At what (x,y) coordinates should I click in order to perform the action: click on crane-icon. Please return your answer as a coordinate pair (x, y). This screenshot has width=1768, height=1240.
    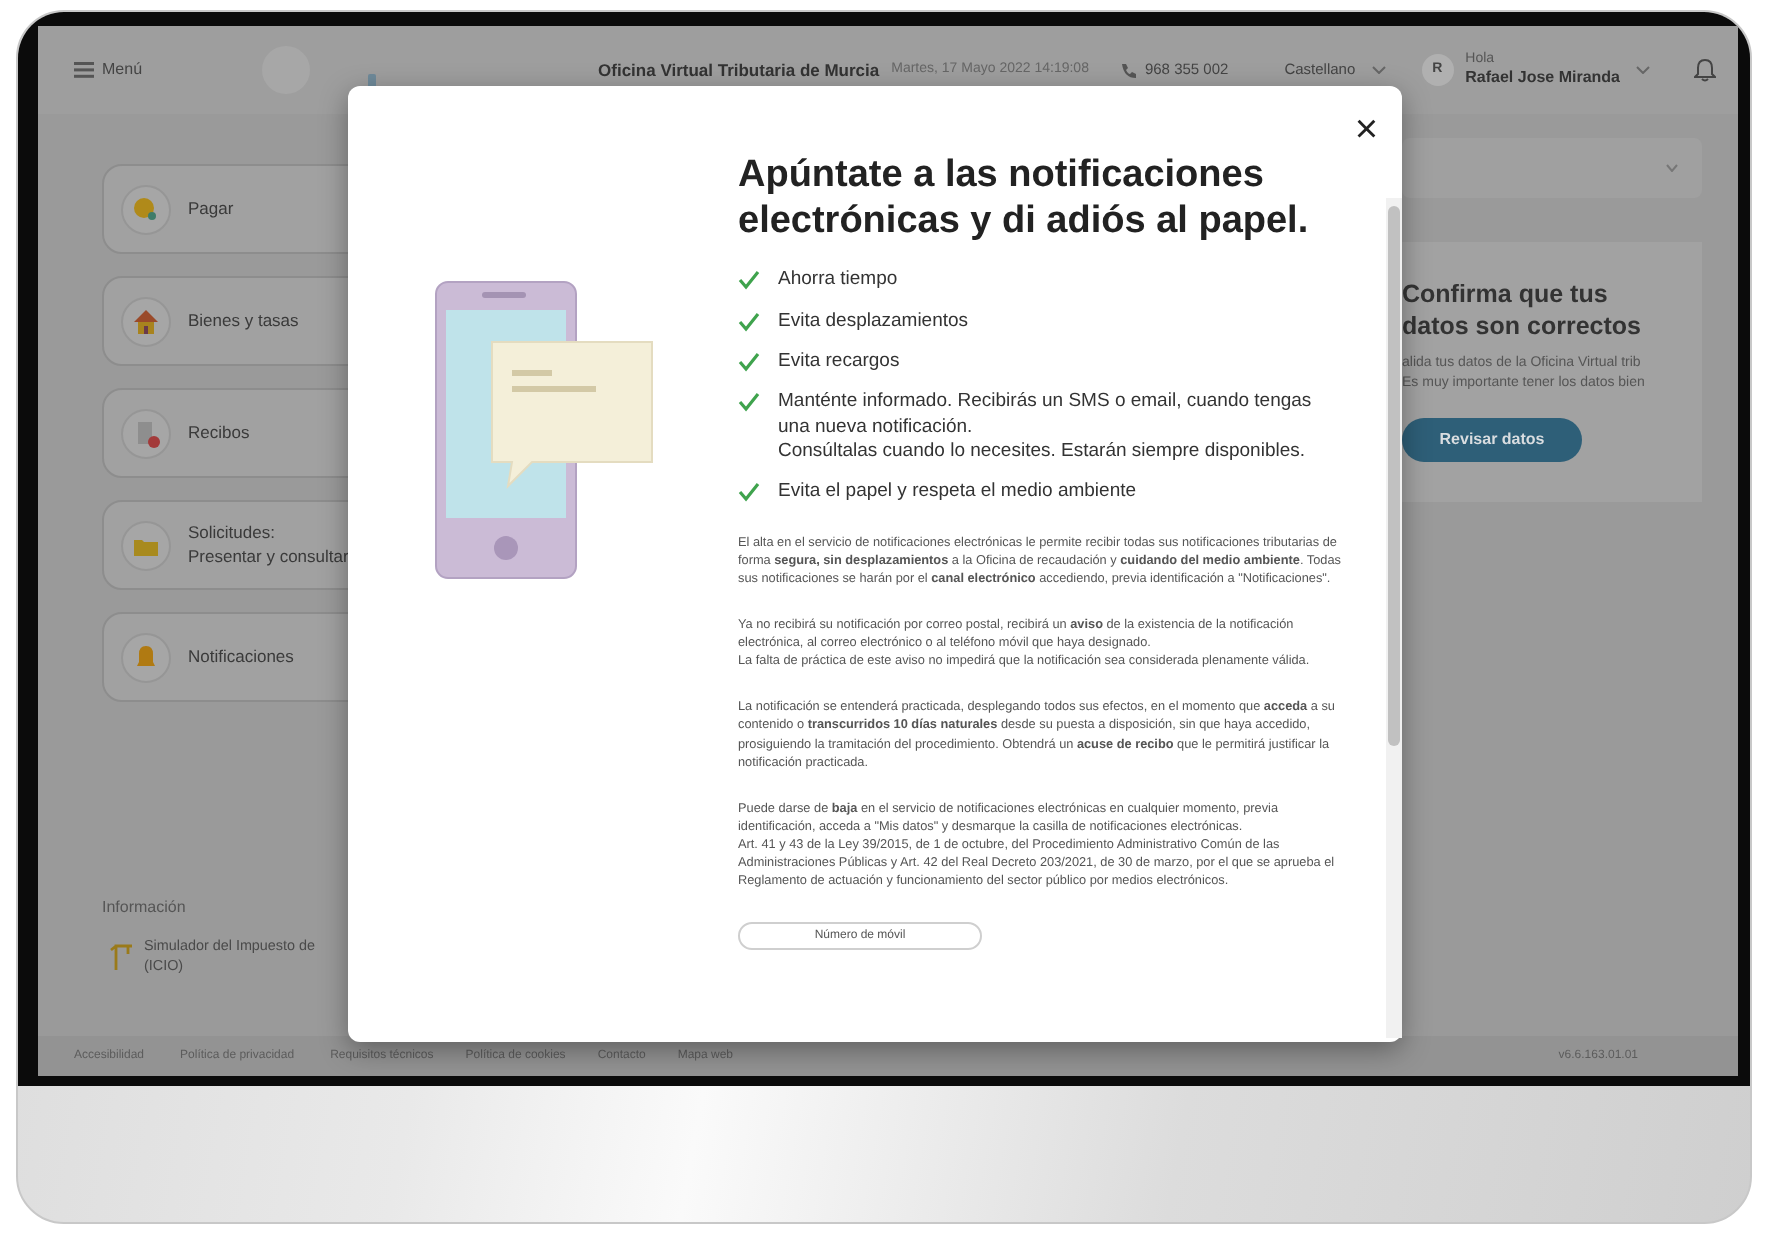
    Looking at the image, I should click on (122, 955).